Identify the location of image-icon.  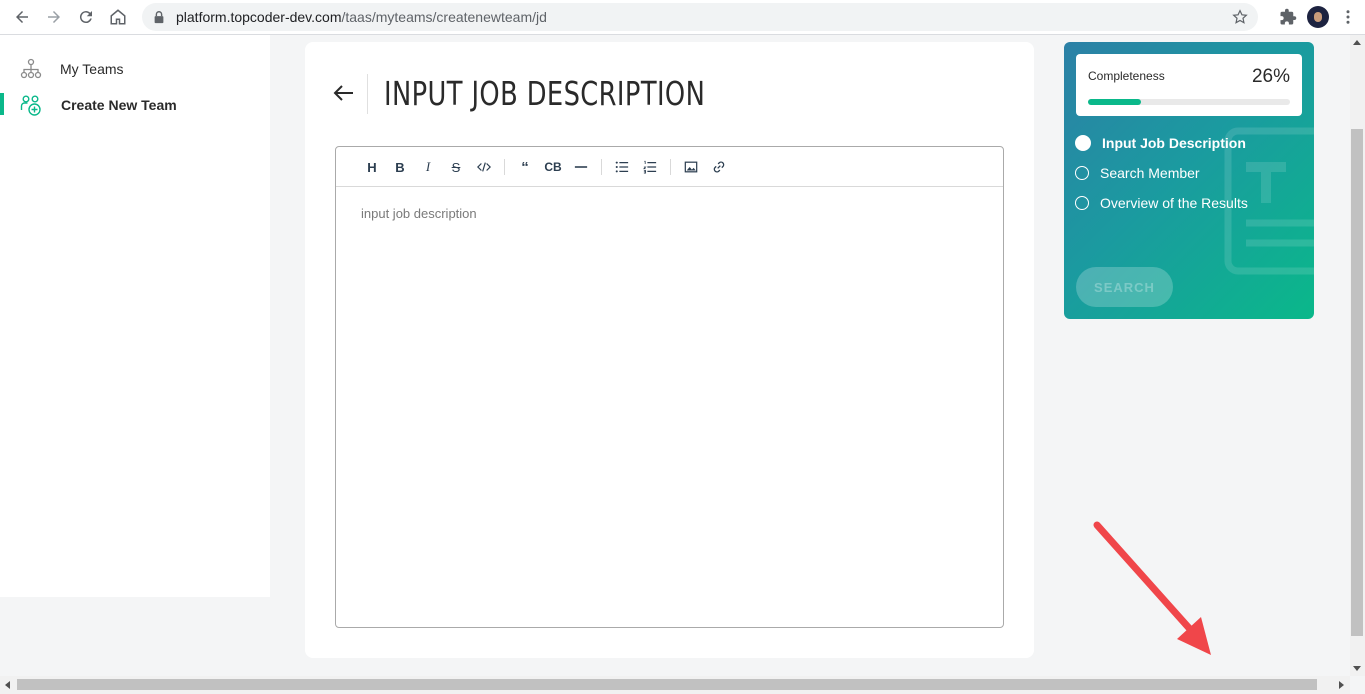
(691, 167).